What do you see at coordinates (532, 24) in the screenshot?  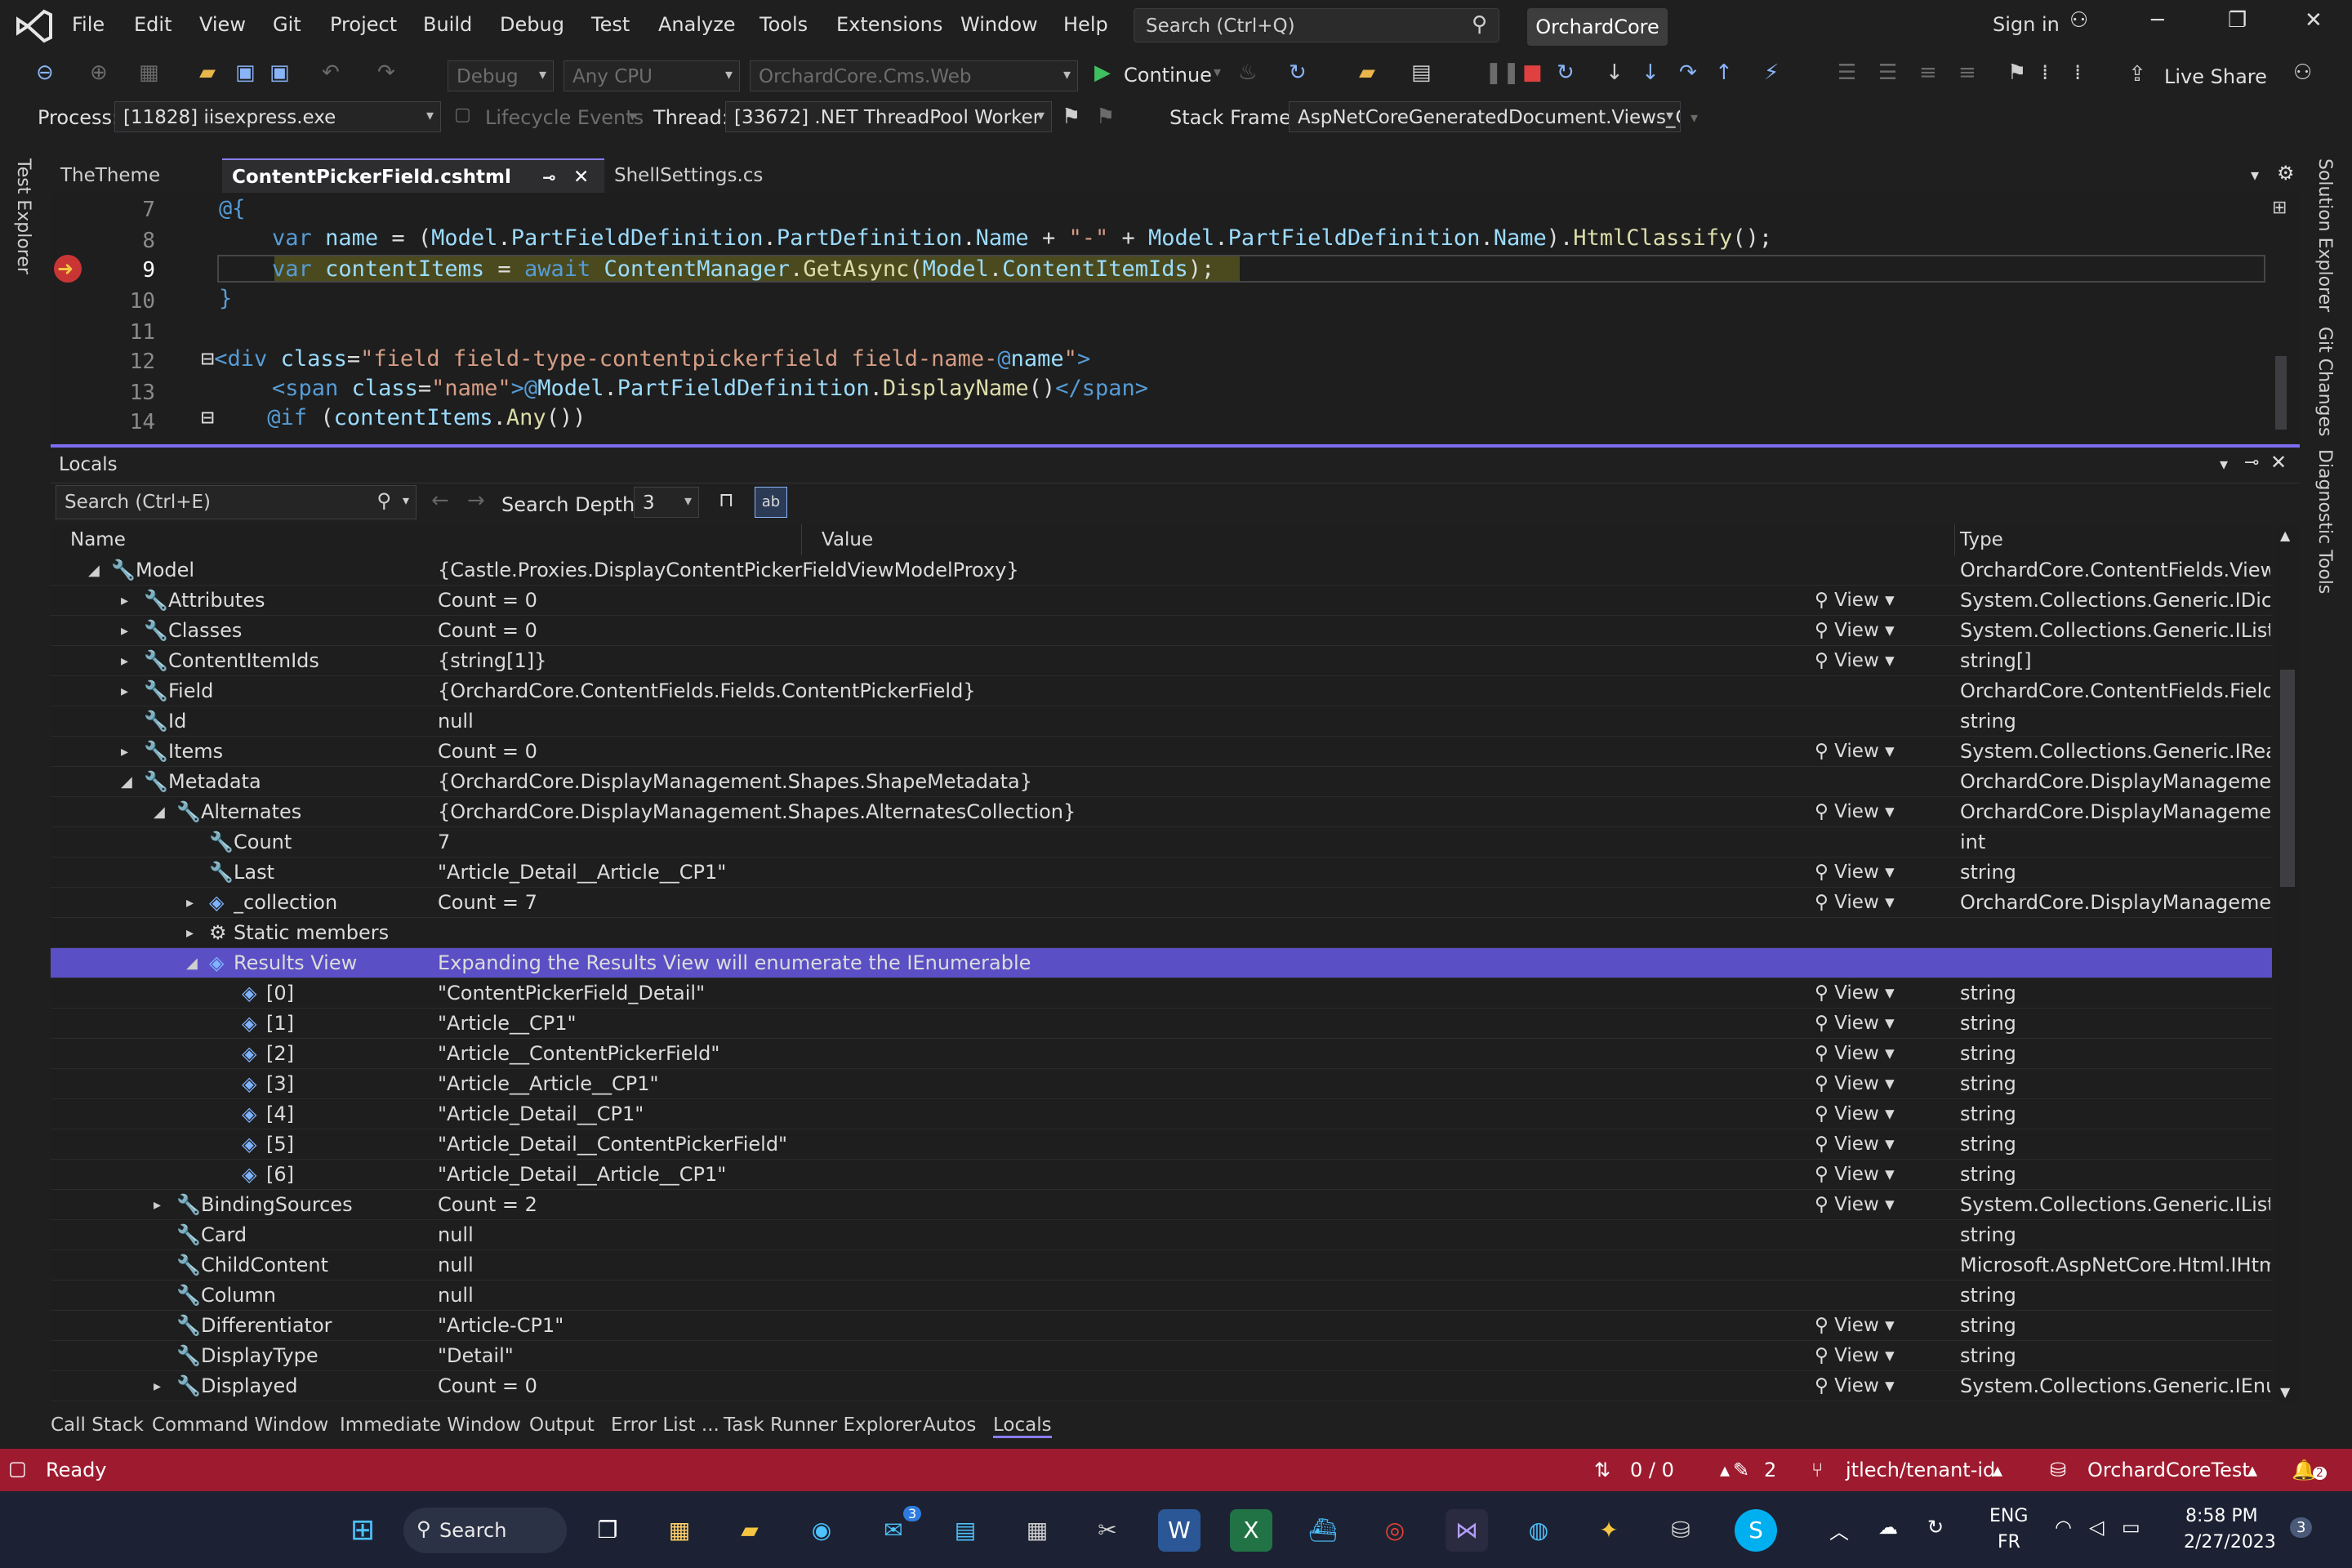 I see `menu-debug: Debug` at bounding box center [532, 24].